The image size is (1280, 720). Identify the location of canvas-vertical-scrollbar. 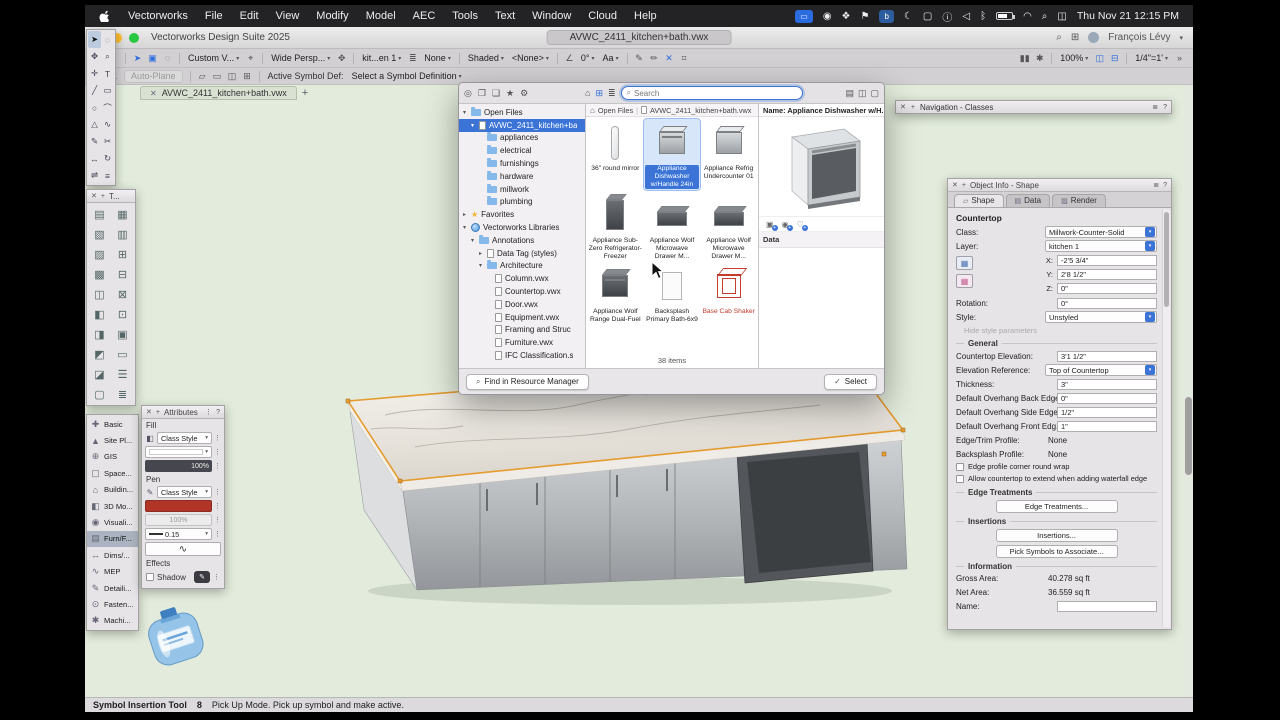
(1188, 391).